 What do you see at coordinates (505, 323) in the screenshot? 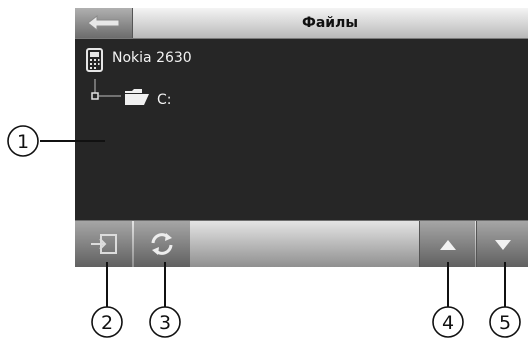
I see `callout-number-5: 5` at bounding box center [505, 323].